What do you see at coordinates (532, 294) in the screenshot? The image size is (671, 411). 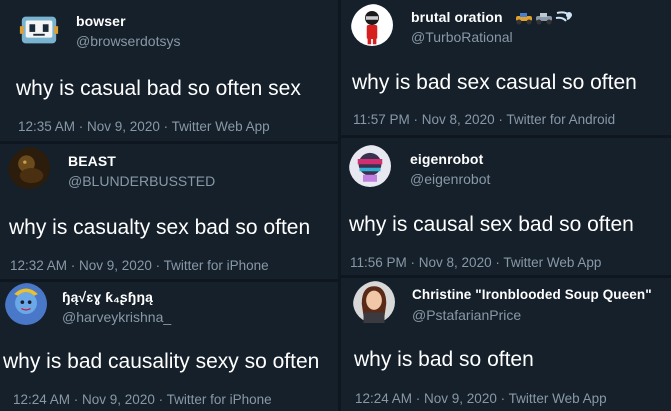 I see `display-name: Christine "Ironblooded Soup Queen"` at bounding box center [532, 294].